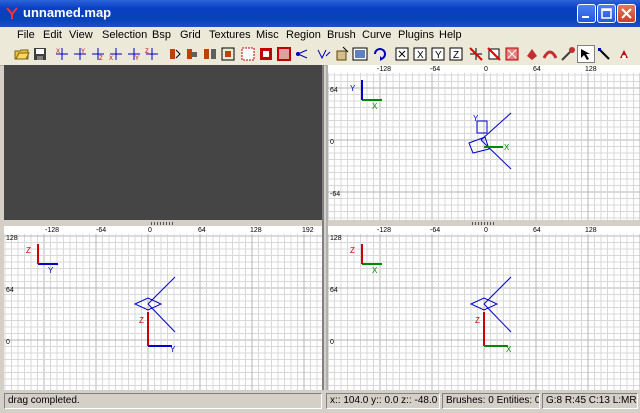 Image resolution: width=640 pixels, height=413 pixels. What do you see at coordinates (134, 54) in the screenshot?
I see `rotate-y-icon: Y` at bounding box center [134, 54].